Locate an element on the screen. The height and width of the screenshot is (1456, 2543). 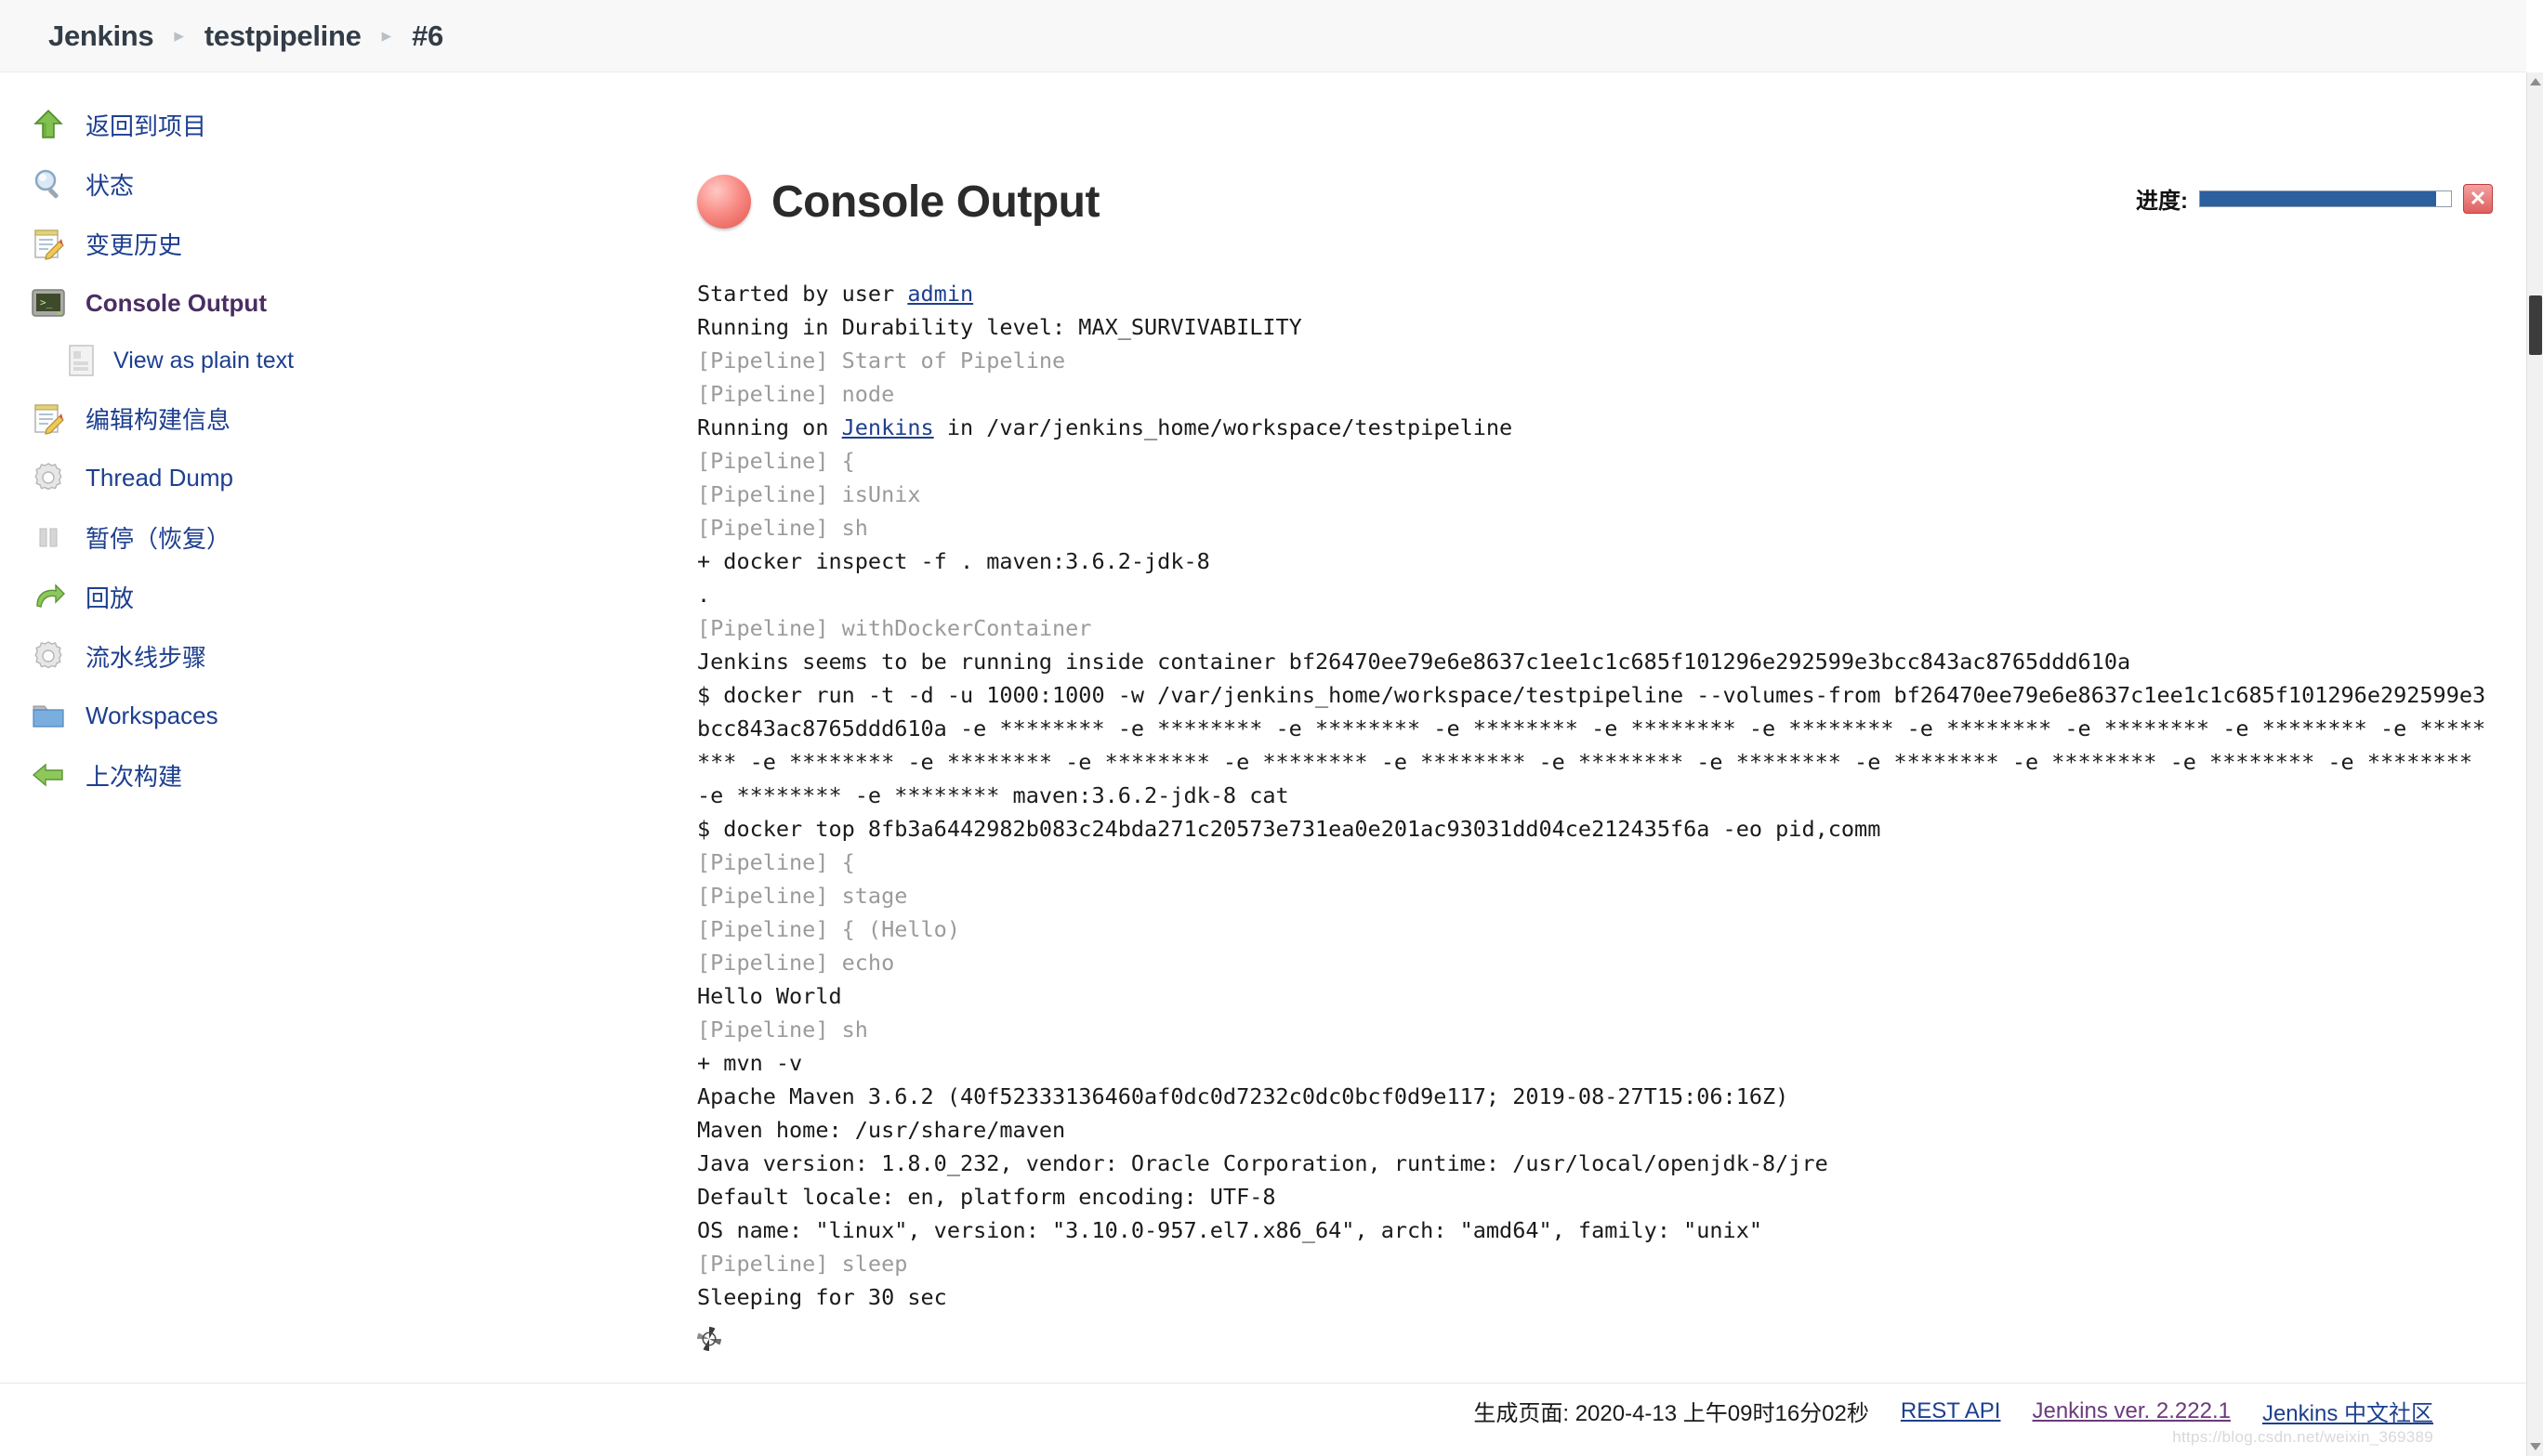
green-left-arrow-icon is located at coordinates (48, 774).